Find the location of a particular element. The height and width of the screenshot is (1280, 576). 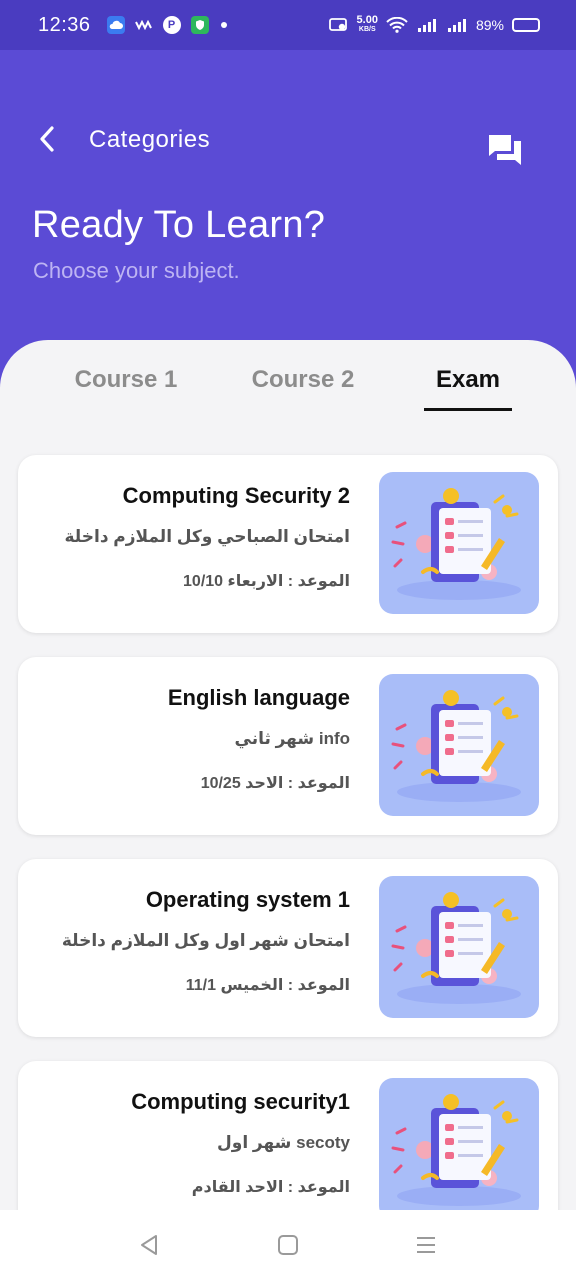

card-title: Computing Security 2 is located at coordinates (236, 495).